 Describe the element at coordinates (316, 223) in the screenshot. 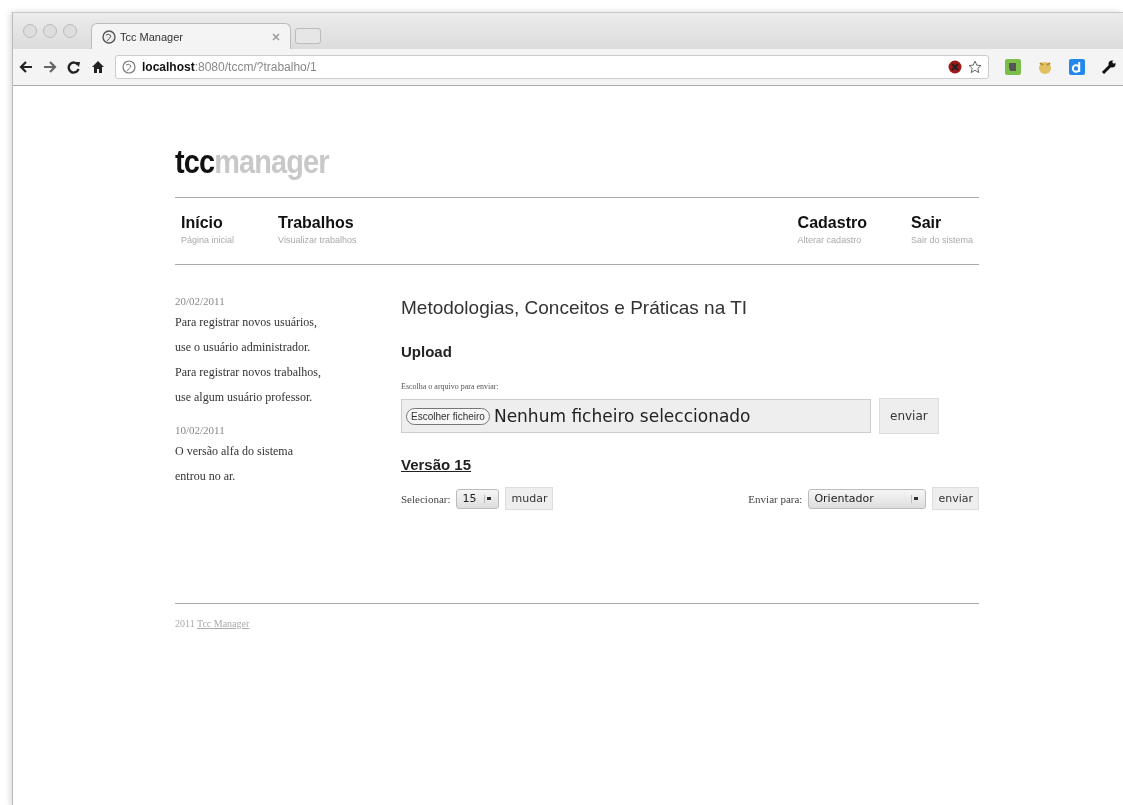

I see `nav-link: Trabalhos` at that location.